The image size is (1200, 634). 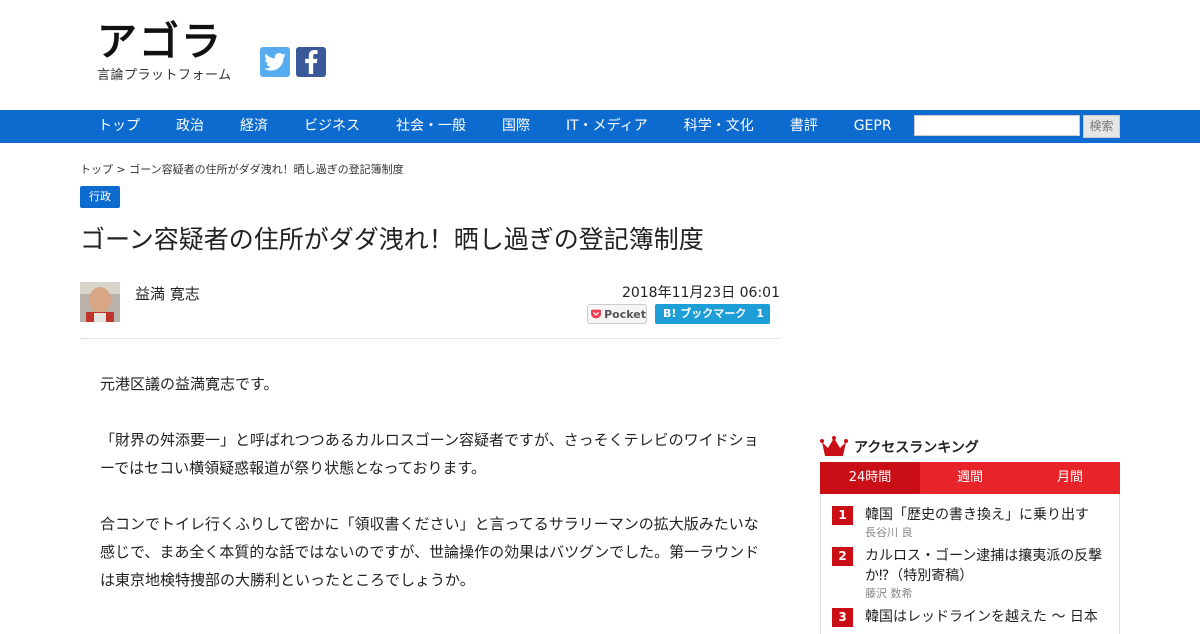 I want to click on nav-item-society: 社会・一般, so click(x=431, y=126).